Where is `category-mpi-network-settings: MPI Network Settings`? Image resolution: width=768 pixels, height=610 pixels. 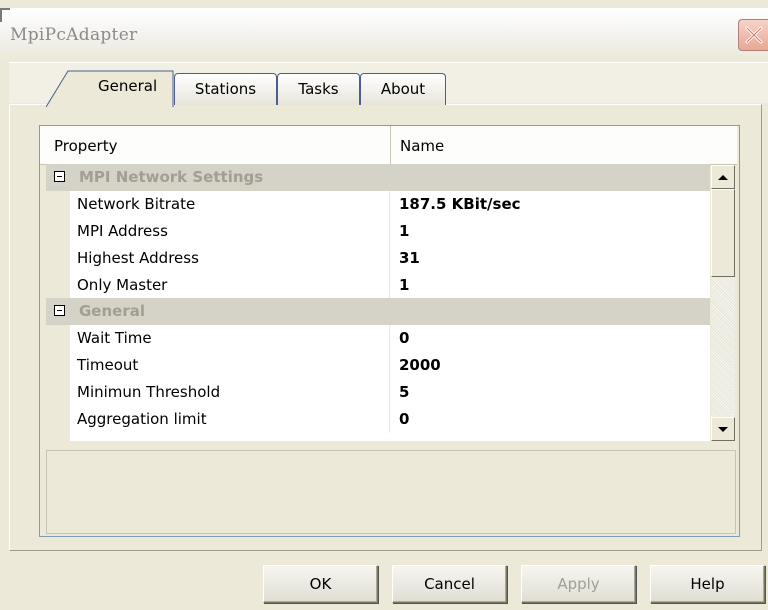
category-mpi-network-settings: MPI Network Settings is located at coordinates (378, 177).